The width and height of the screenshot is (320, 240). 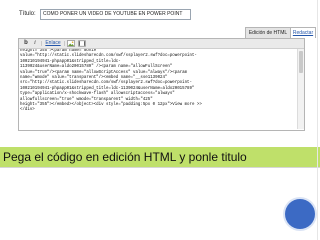 What do you see at coordinates (53, 43) in the screenshot?
I see `link-button: Enlace` at bounding box center [53, 43].